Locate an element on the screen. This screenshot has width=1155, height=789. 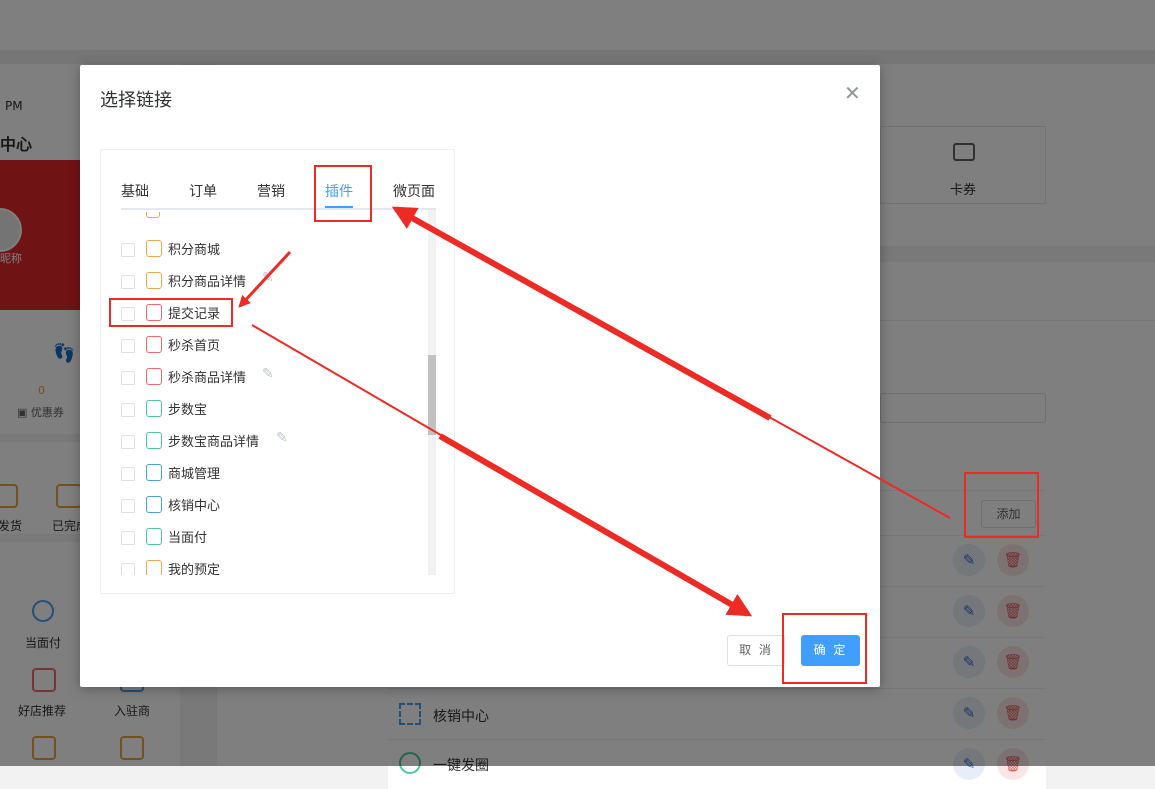
arrow-add-to-plugin-tab-head is located at coordinates (581, 313).